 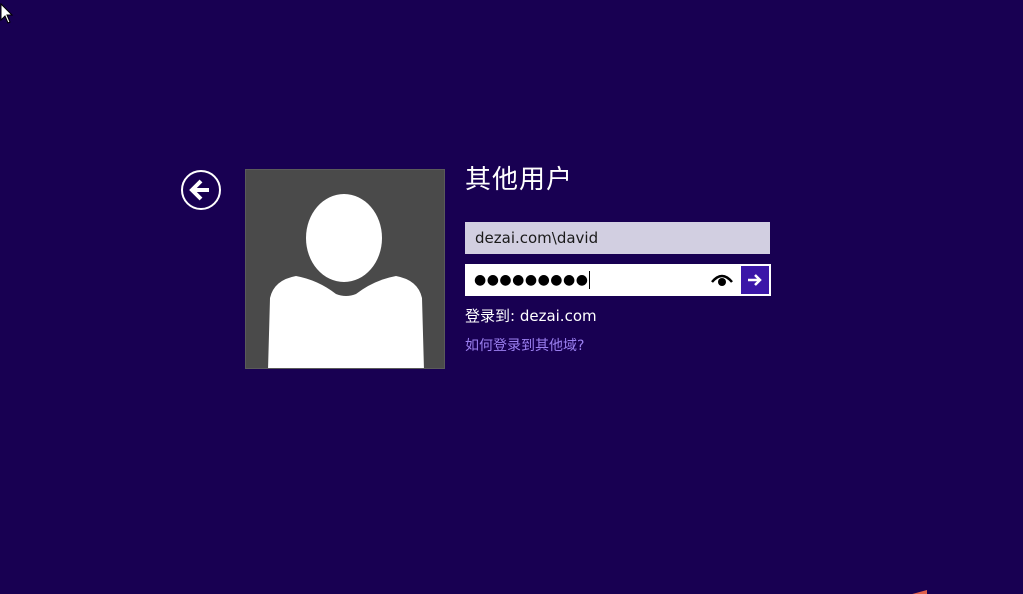 What do you see at coordinates (346, 281) in the screenshot?
I see `default-user-silhouette-icon` at bounding box center [346, 281].